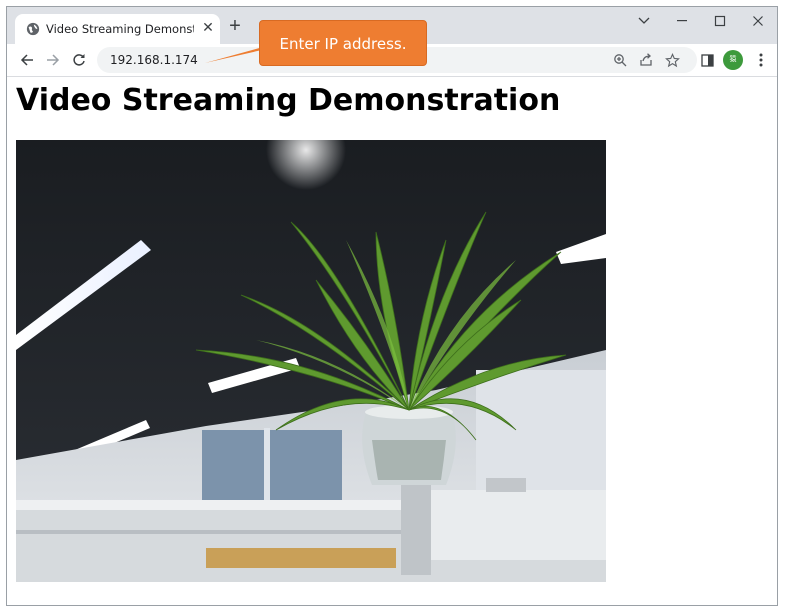  What do you see at coordinates (733, 60) in the screenshot?
I see `profile-avatar: 猿` at bounding box center [733, 60].